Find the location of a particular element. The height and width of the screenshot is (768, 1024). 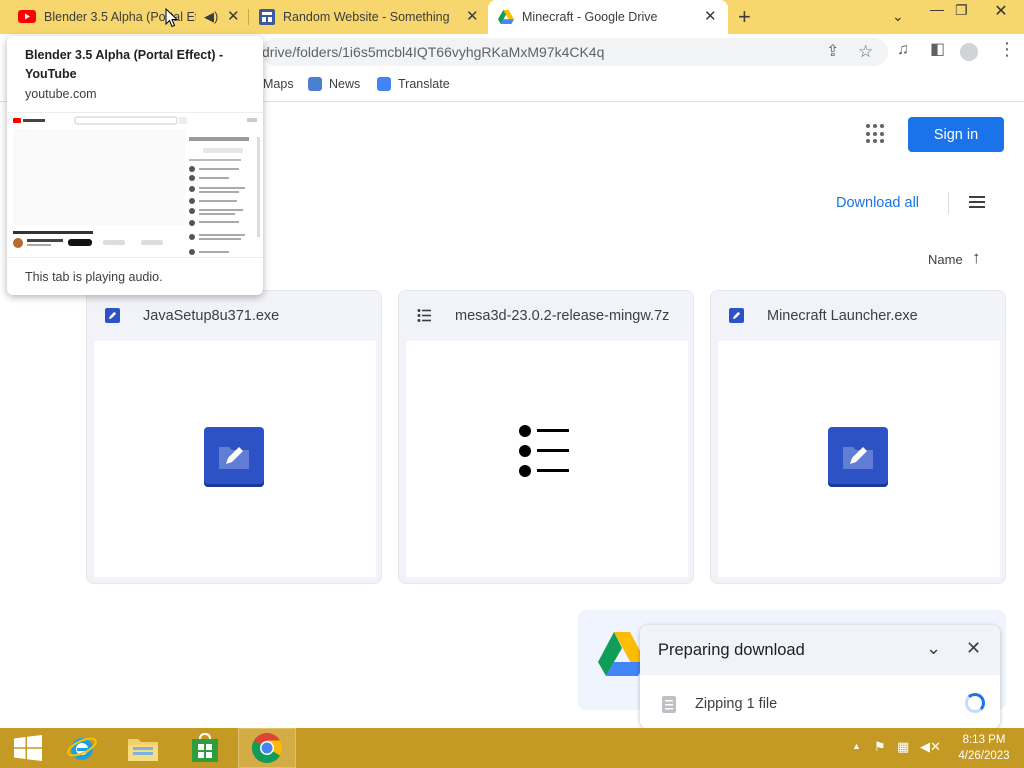

hover-card-audio-status: This tab is playing audio. is located at coordinates (94, 277).